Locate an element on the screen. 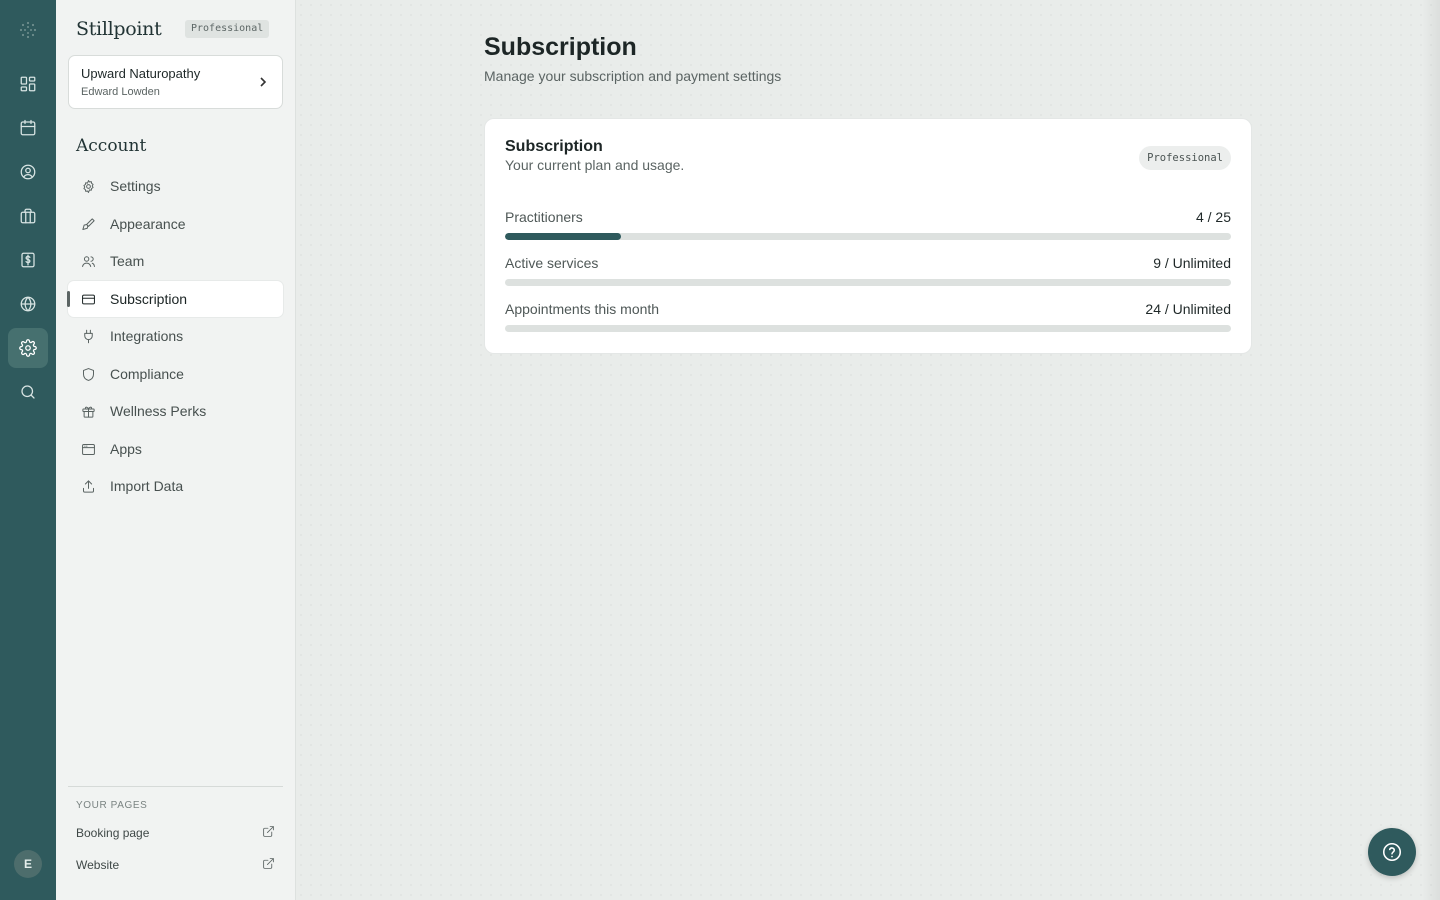  section-title: Account is located at coordinates (111, 146).